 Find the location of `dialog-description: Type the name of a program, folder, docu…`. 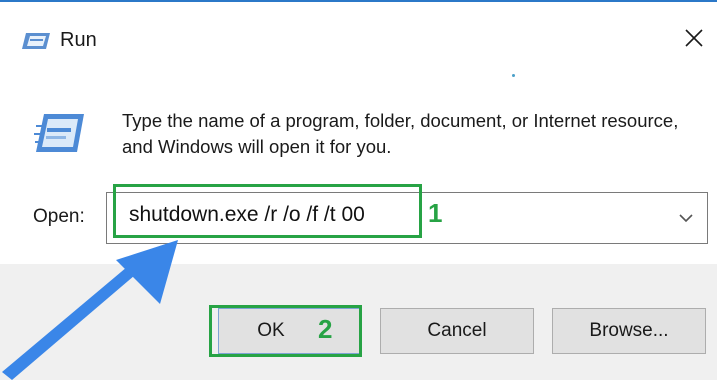

dialog-description: Type the name of a program, folder, docu… is located at coordinates (400, 133).